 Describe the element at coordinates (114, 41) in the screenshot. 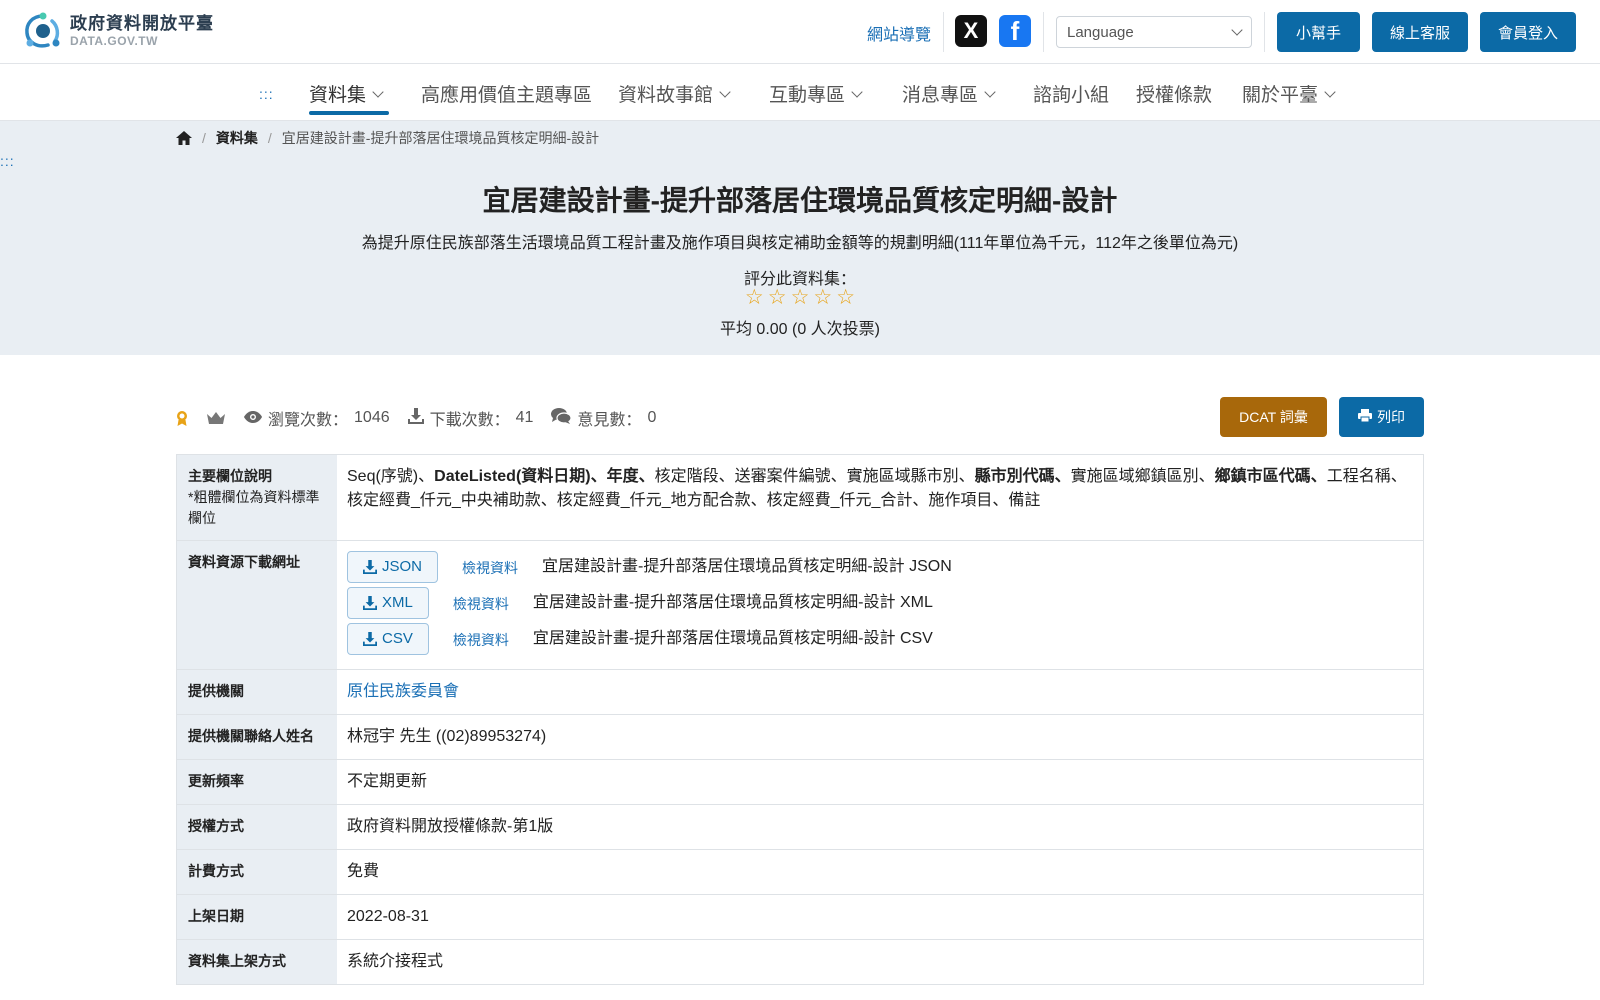

I see `logo-subtitle: DATA.GOV.TW` at that location.